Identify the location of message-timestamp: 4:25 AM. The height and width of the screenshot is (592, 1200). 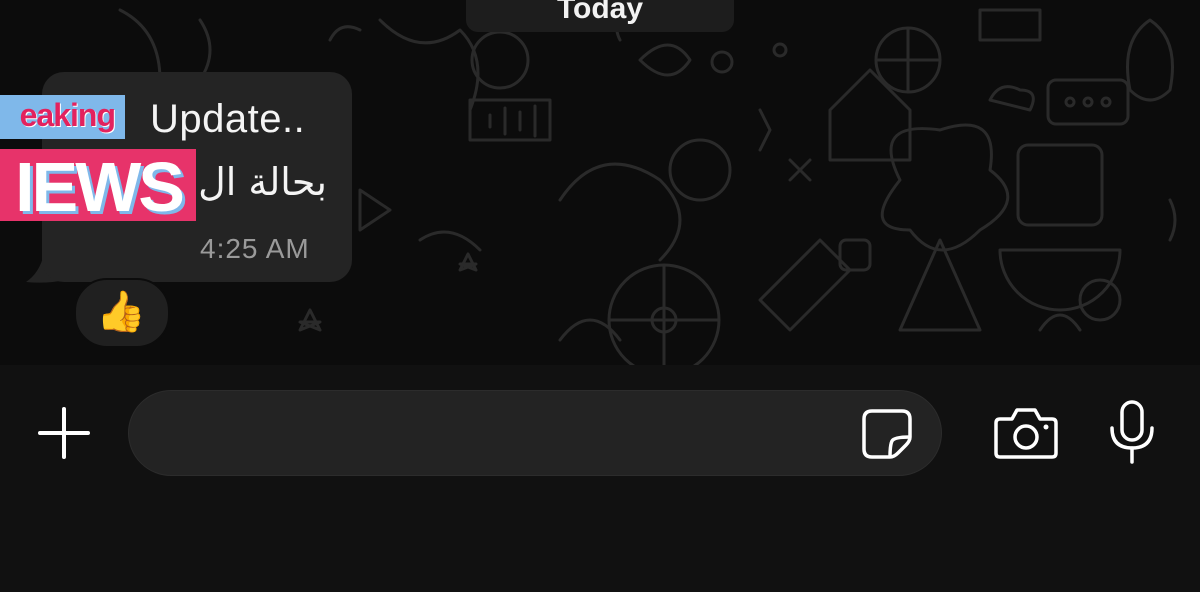
(255, 248).